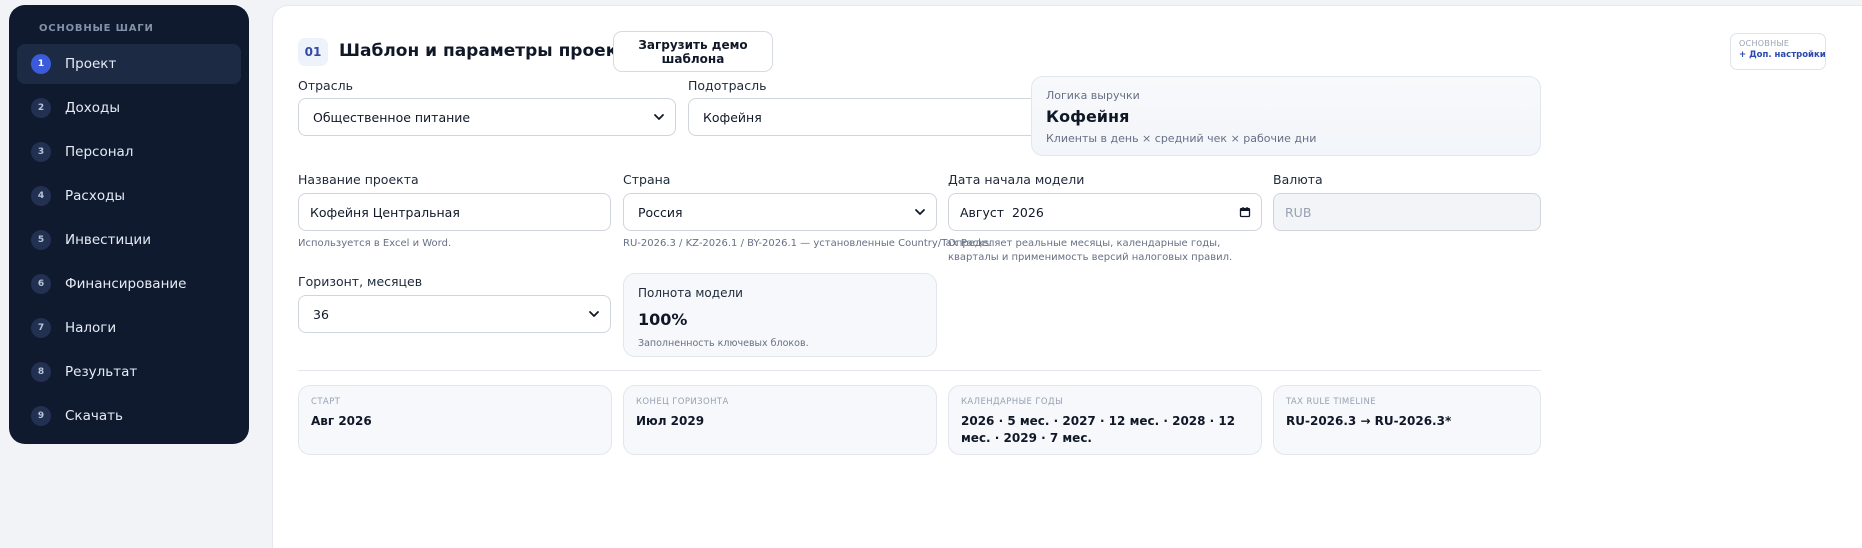 This screenshot has width=1862, height=548. What do you see at coordinates (41, 64) in the screenshot?
I see `step-number: 1` at bounding box center [41, 64].